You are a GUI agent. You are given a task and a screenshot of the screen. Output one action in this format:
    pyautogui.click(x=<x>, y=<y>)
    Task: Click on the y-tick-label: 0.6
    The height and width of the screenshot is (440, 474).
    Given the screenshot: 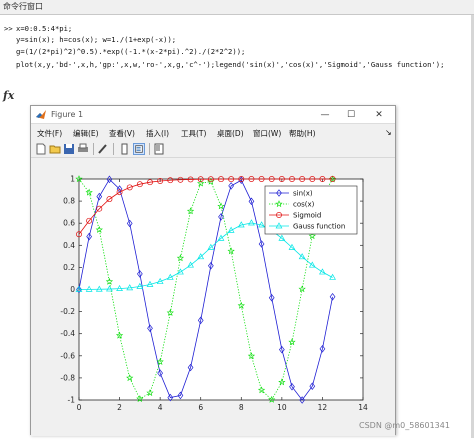 What is the action you would take?
    pyautogui.click(x=69, y=223)
    